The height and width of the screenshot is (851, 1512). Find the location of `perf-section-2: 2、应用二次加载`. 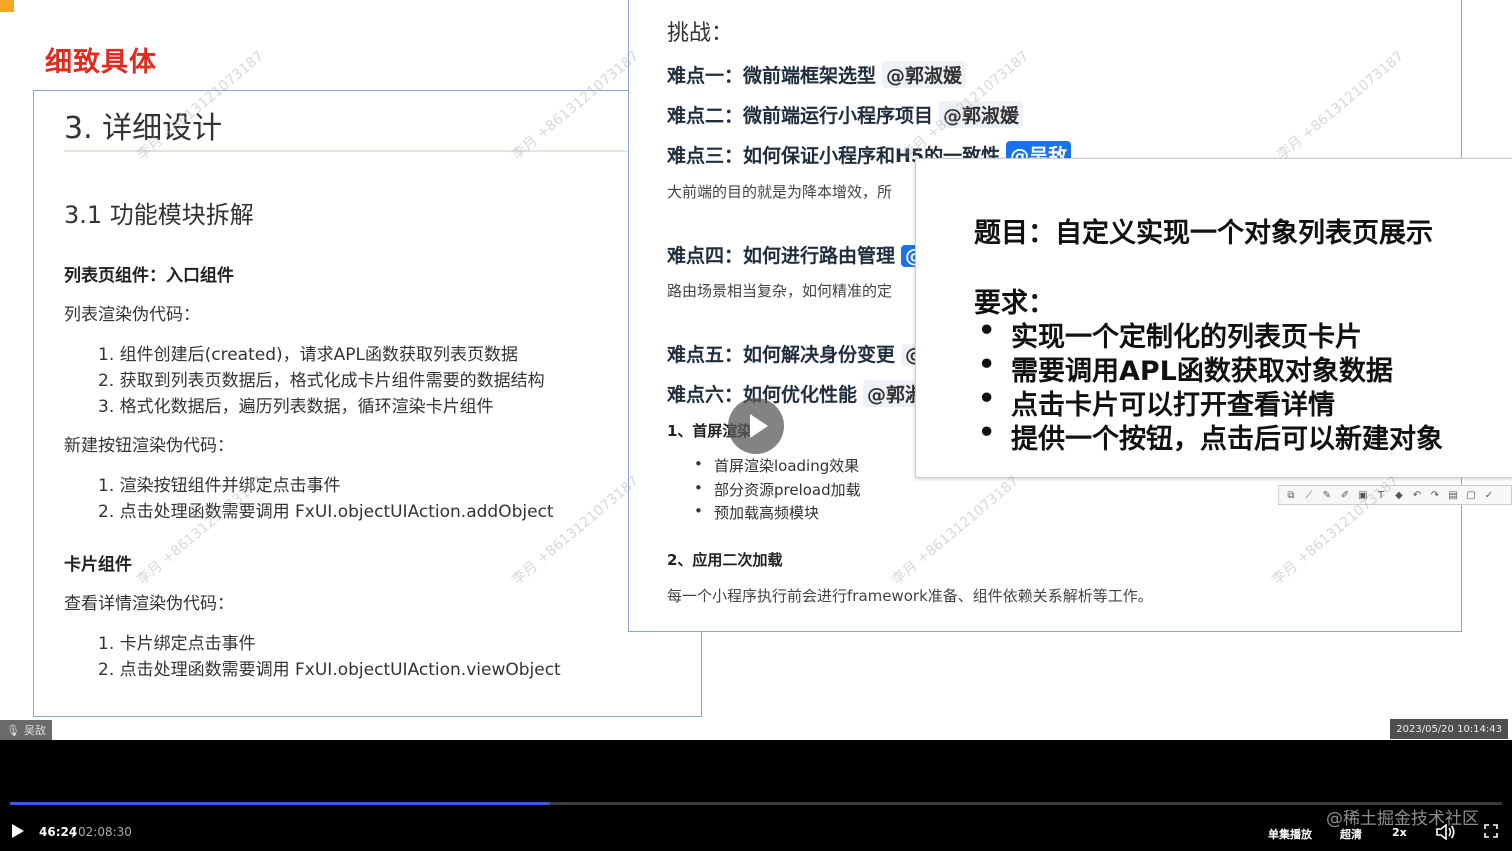

perf-section-2: 2、应用二次加载 is located at coordinates (725, 560).